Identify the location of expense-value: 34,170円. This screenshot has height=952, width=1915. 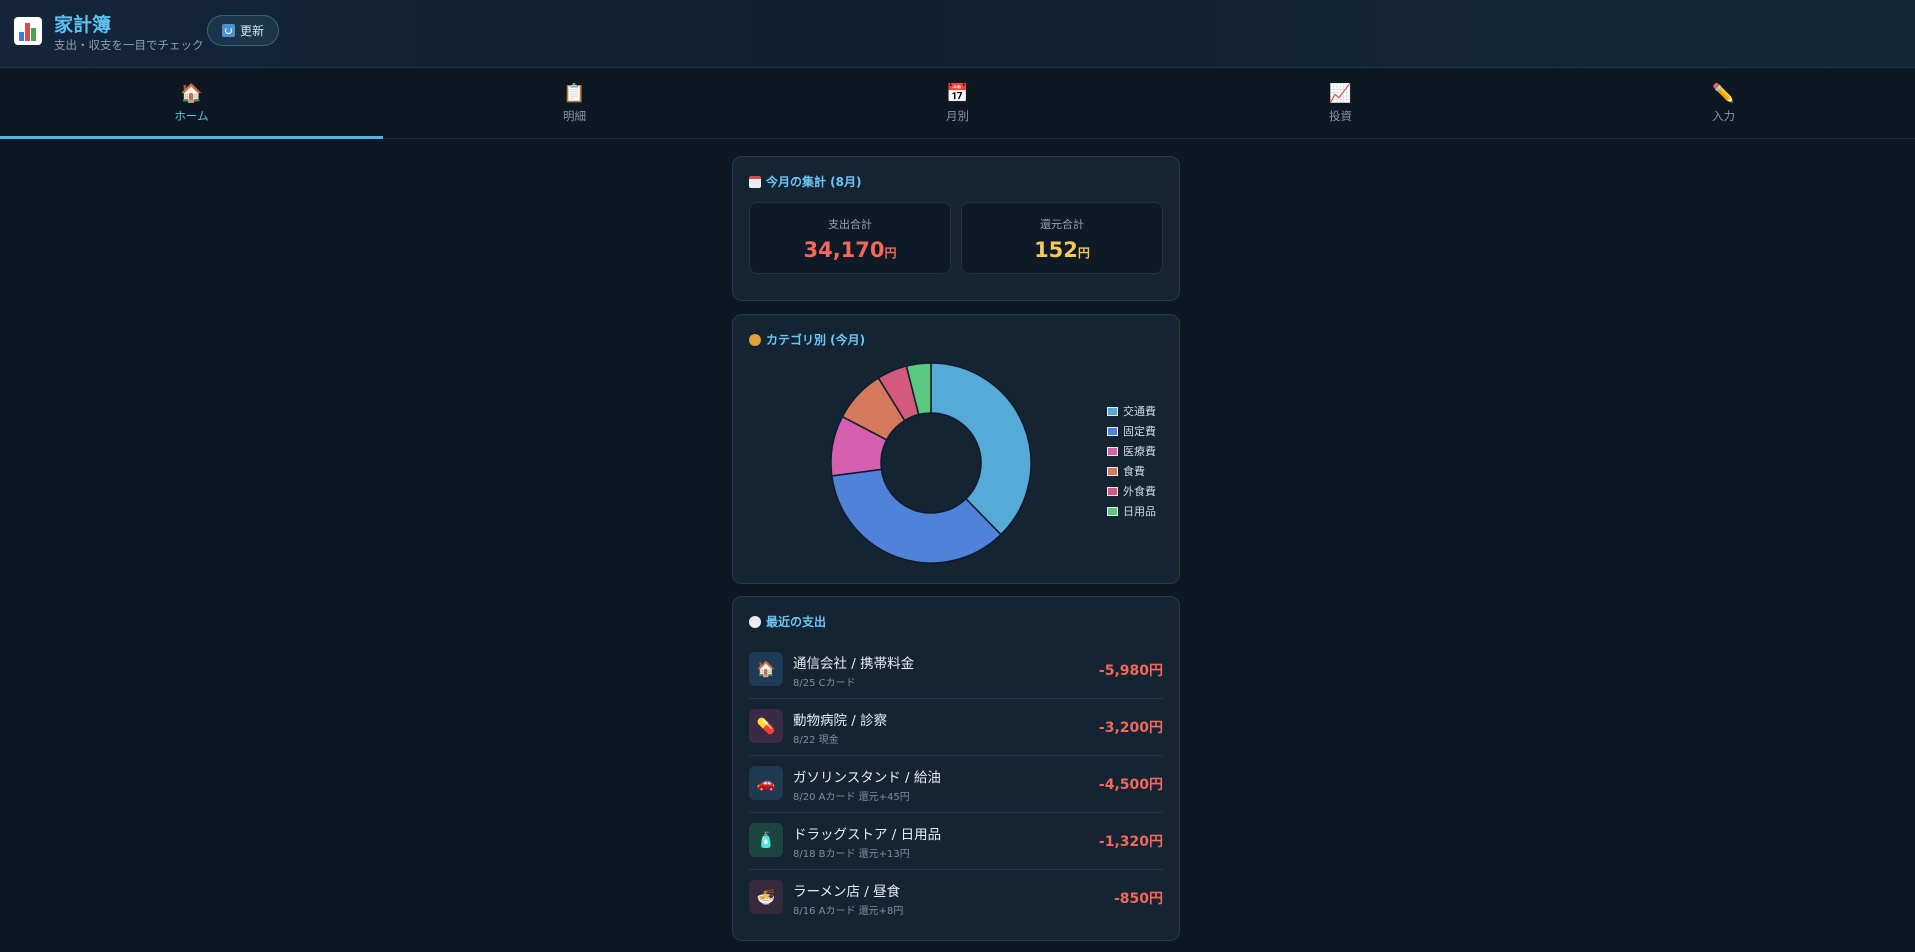
(850, 250).